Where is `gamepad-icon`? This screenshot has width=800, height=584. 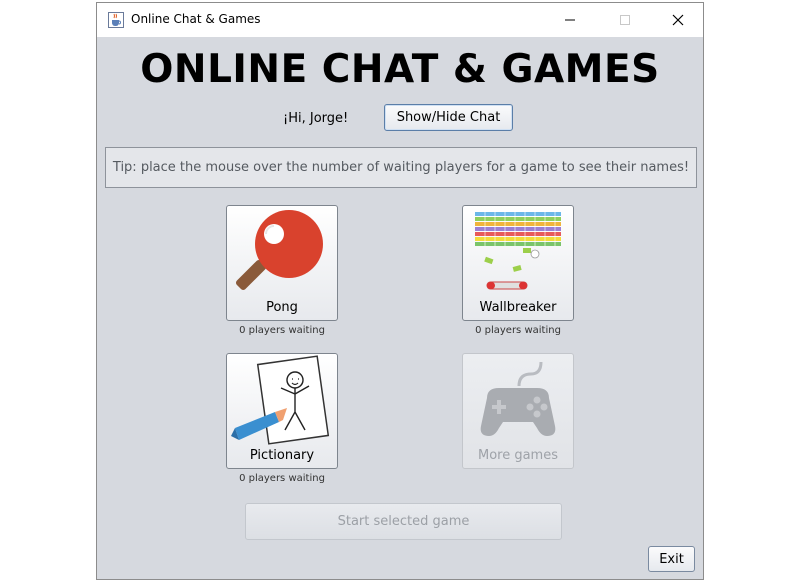 gamepad-icon is located at coordinates (518, 400).